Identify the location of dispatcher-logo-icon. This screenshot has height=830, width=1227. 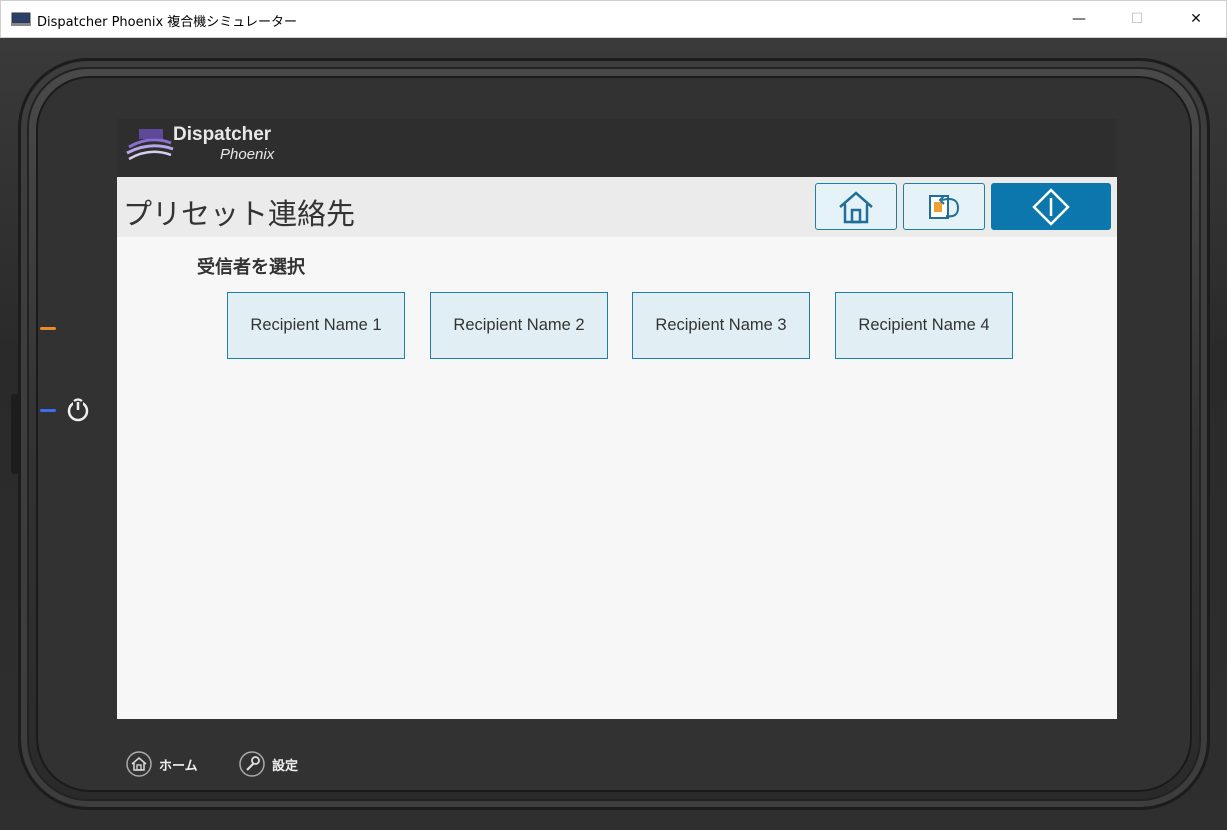
(150, 145).